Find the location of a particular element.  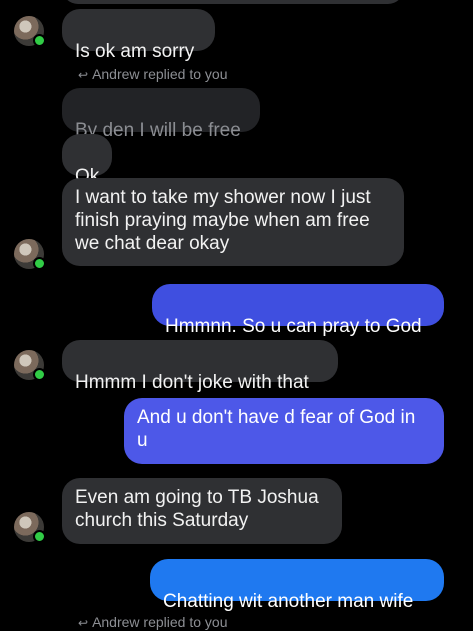

message-text: And u don't have d fear of God in u is located at coordinates (276, 429).